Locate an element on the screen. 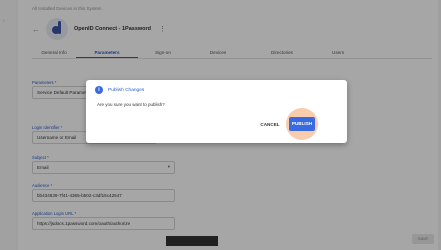 The image size is (441, 250). dialog-title: Publish Changes is located at coordinates (126, 90).